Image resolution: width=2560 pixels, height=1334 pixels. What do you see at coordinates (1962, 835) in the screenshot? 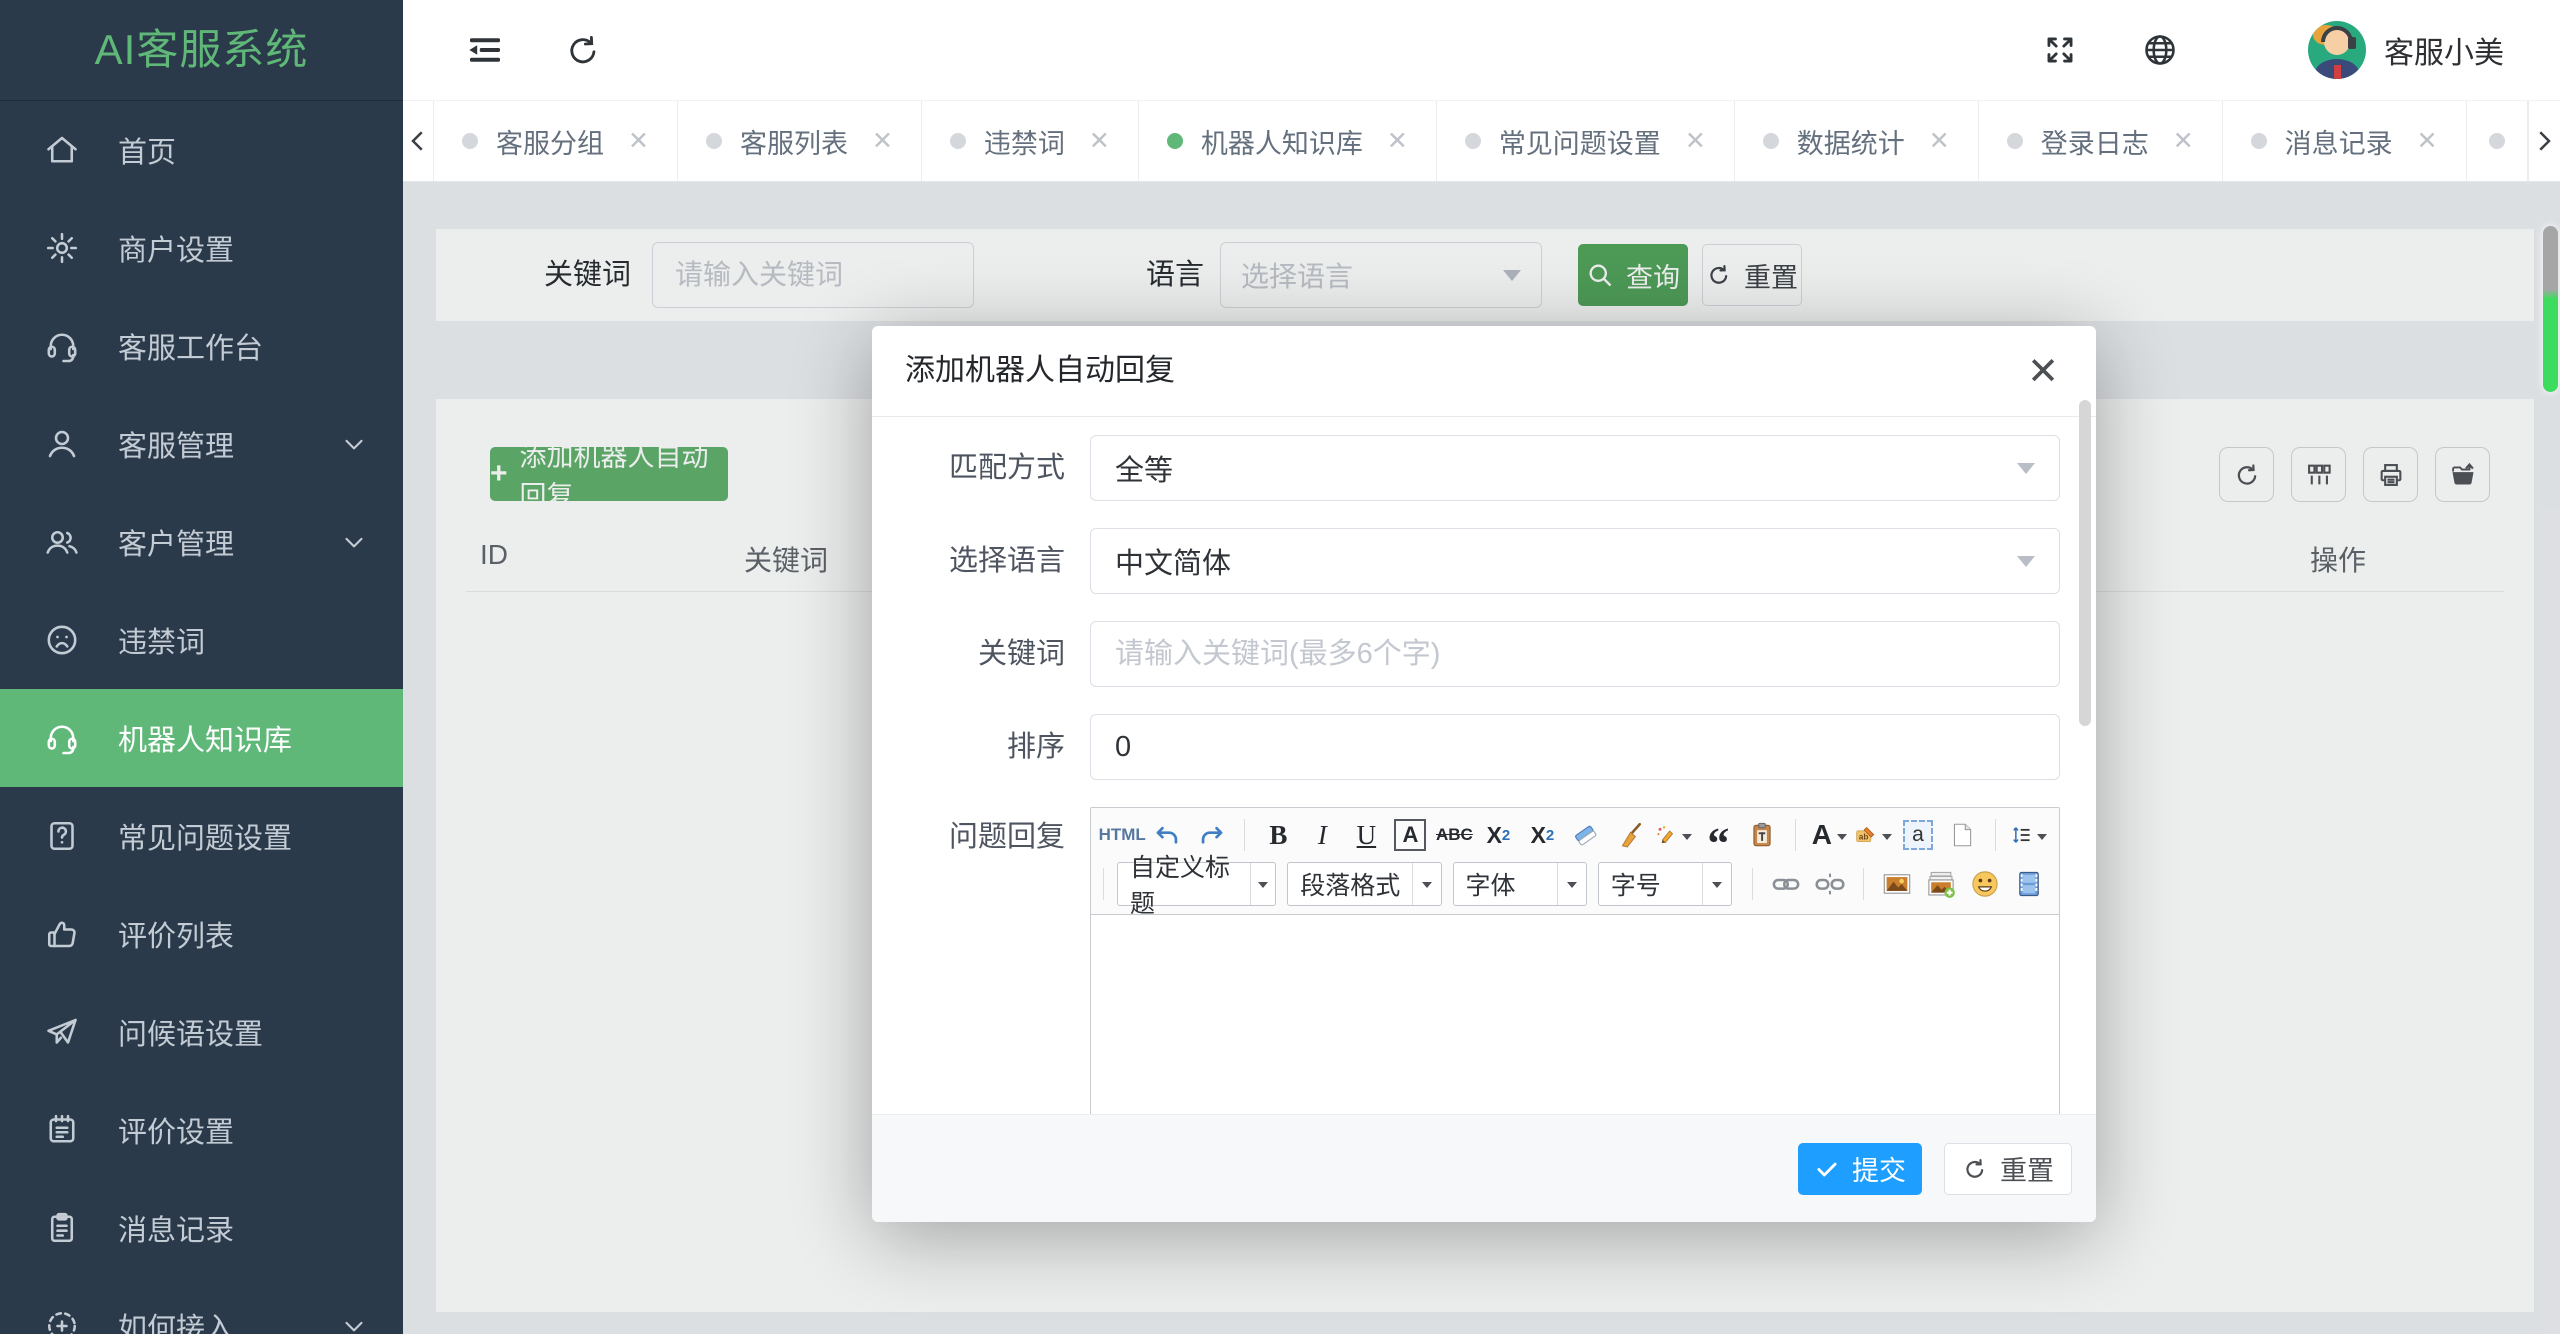
I see `new-page-button` at bounding box center [1962, 835].